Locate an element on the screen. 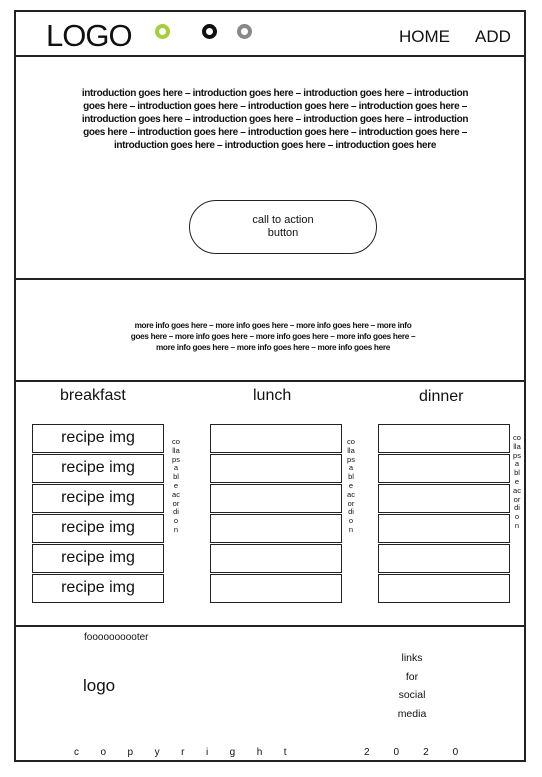  lunch-accordion-label: collapsable acordion is located at coordinates (351, 486).